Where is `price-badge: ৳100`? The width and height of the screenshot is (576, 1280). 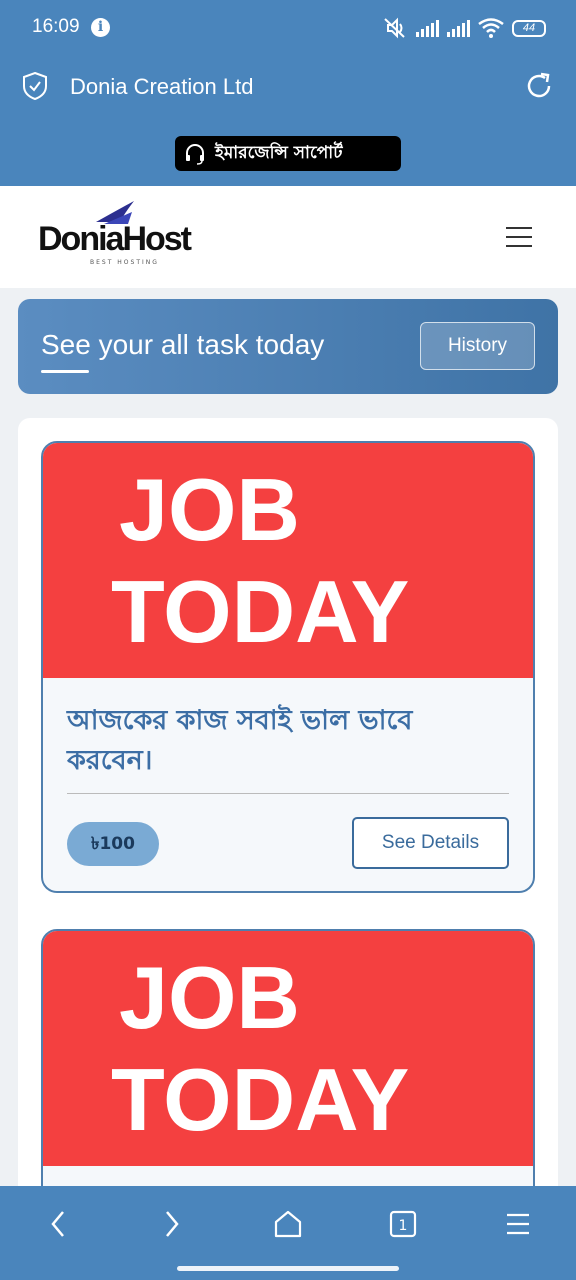 price-badge: ৳100 is located at coordinates (113, 844).